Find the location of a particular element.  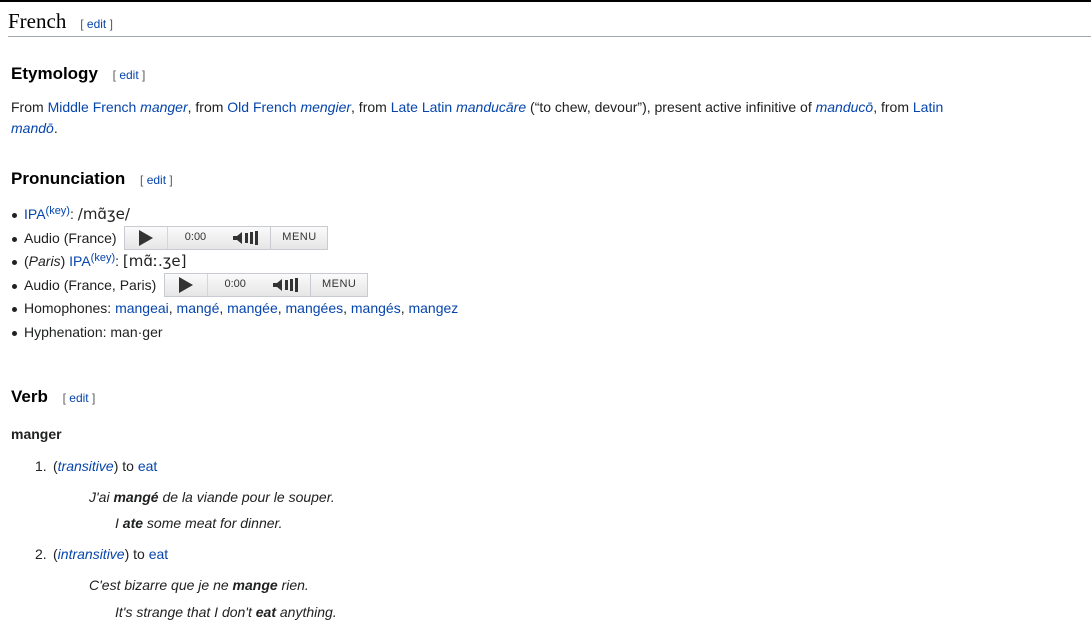

pronunciation-heading: Pronunciation [ edit ] is located at coordinates (92, 179).